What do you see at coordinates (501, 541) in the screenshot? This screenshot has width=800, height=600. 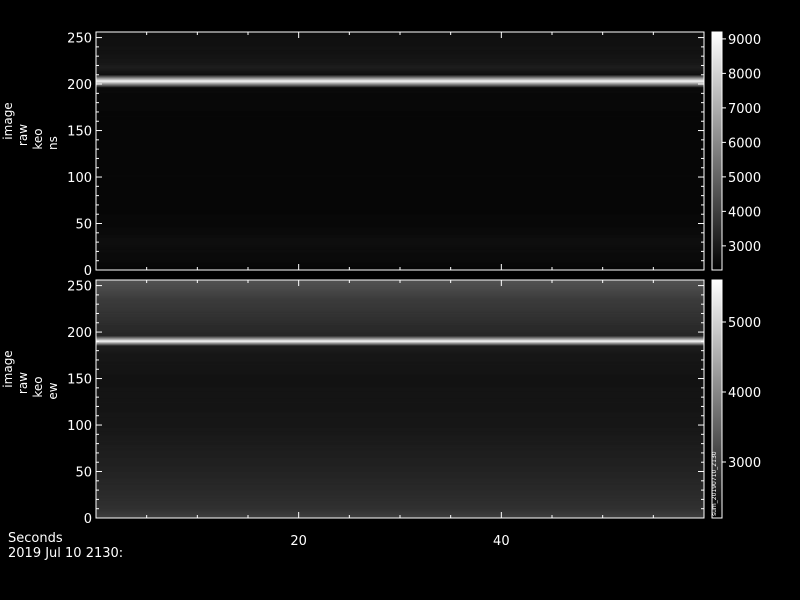 I see `x-tick-label: 40` at bounding box center [501, 541].